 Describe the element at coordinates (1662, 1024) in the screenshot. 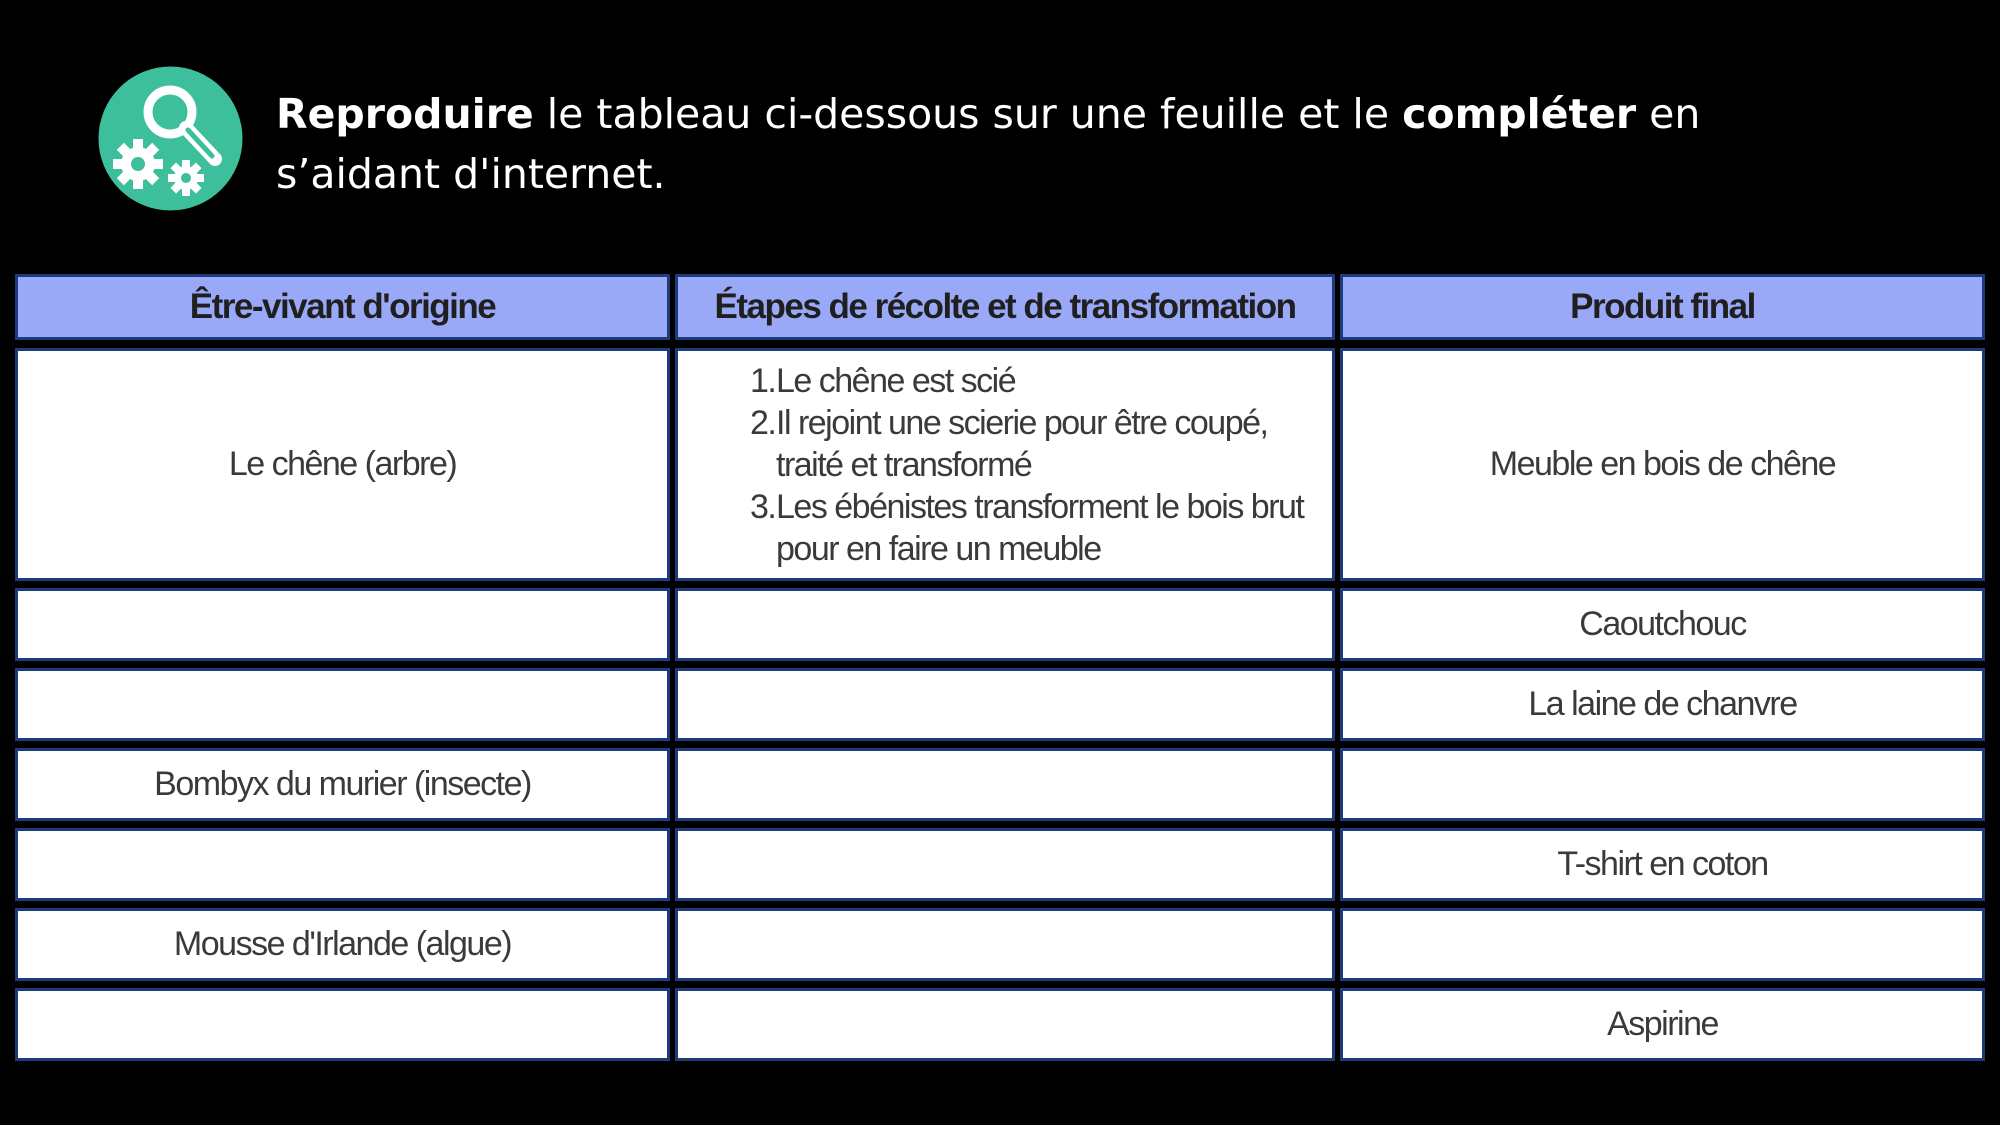

I see `cell-product: Aspirine` at that location.